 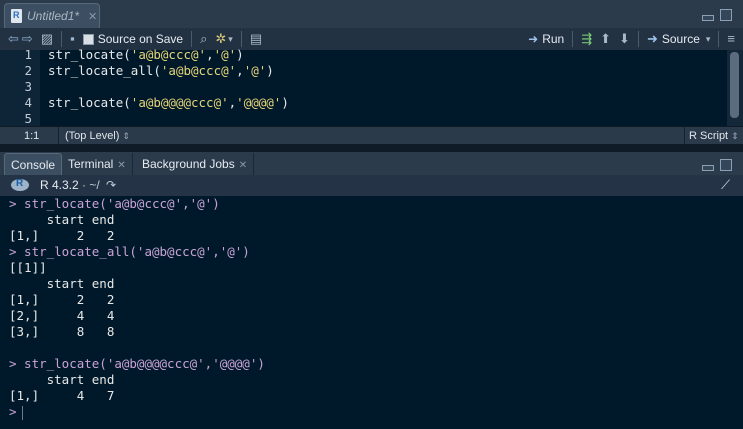 What do you see at coordinates (28, 118) in the screenshot?
I see `line-number: 5` at bounding box center [28, 118].